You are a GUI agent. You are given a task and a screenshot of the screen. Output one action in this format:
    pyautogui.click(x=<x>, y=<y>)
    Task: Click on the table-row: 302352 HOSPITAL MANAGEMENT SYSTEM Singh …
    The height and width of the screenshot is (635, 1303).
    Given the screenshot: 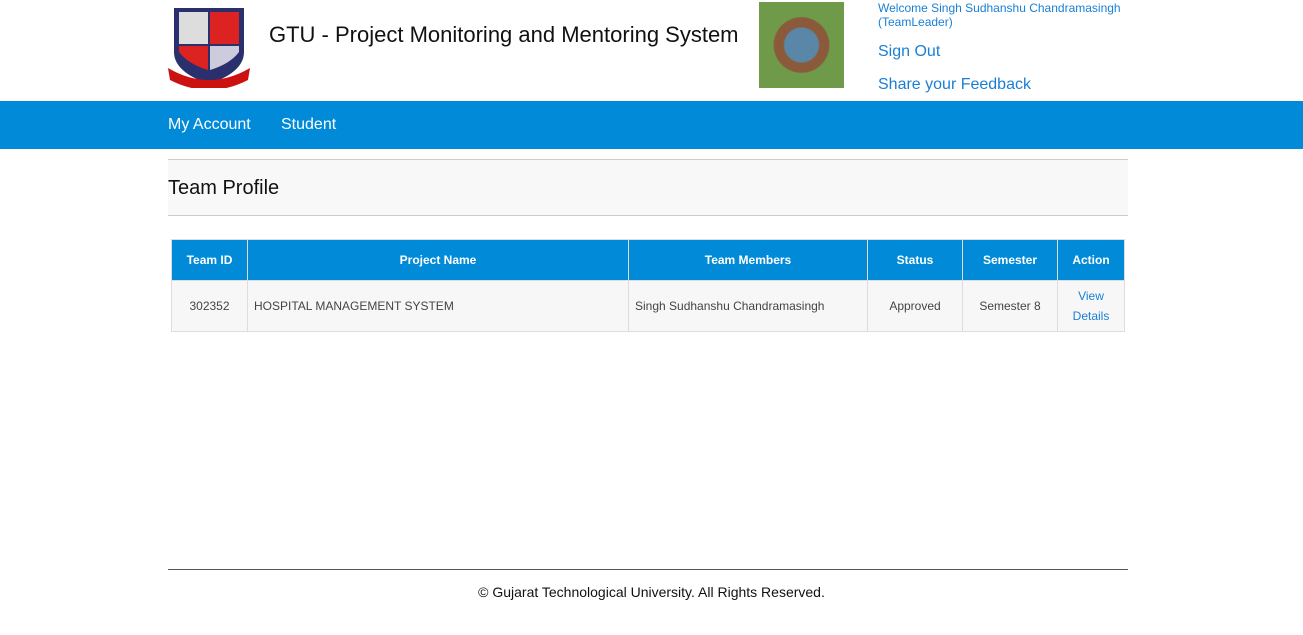 What is the action you would take?
    pyautogui.click(x=648, y=306)
    